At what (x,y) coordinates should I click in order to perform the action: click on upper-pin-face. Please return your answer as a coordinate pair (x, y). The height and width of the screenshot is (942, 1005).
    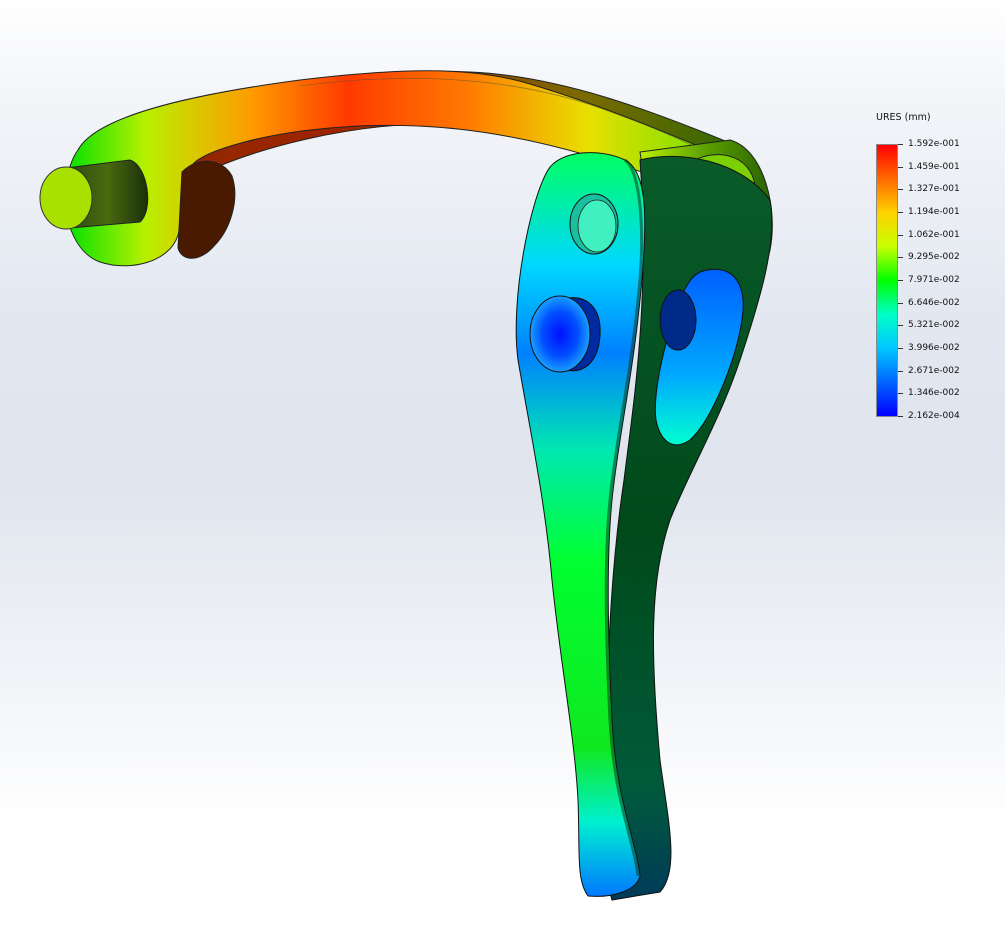
    Looking at the image, I should click on (597, 226).